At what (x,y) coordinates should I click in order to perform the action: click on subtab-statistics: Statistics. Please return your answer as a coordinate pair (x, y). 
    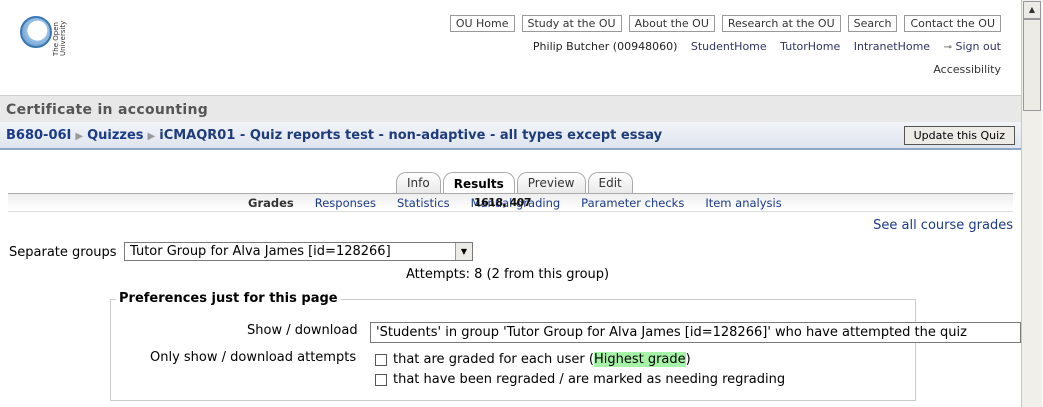
    Looking at the image, I should click on (423, 203).